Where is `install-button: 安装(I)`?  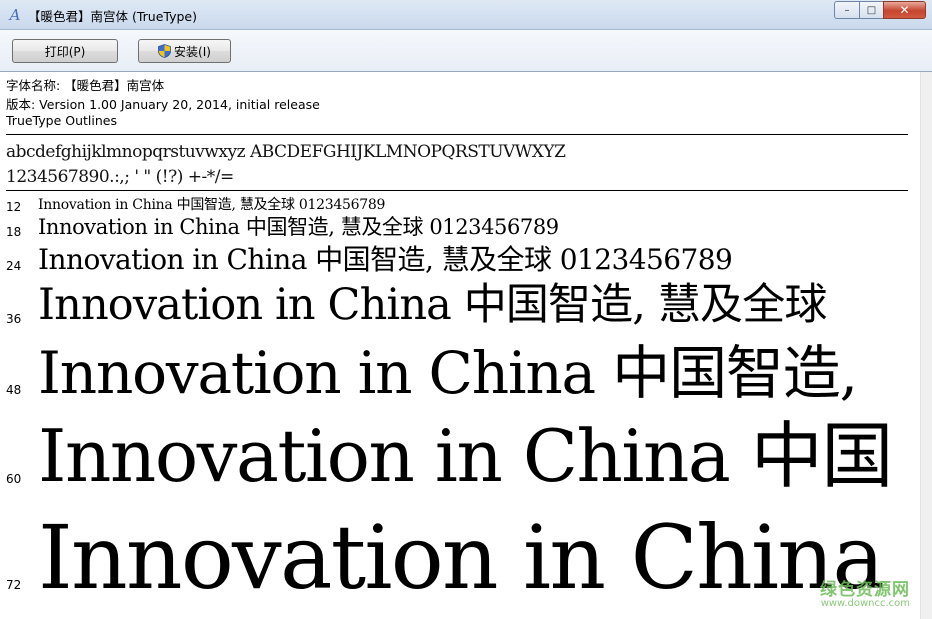
install-button: 安装(I) is located at coordinates (184, 51).